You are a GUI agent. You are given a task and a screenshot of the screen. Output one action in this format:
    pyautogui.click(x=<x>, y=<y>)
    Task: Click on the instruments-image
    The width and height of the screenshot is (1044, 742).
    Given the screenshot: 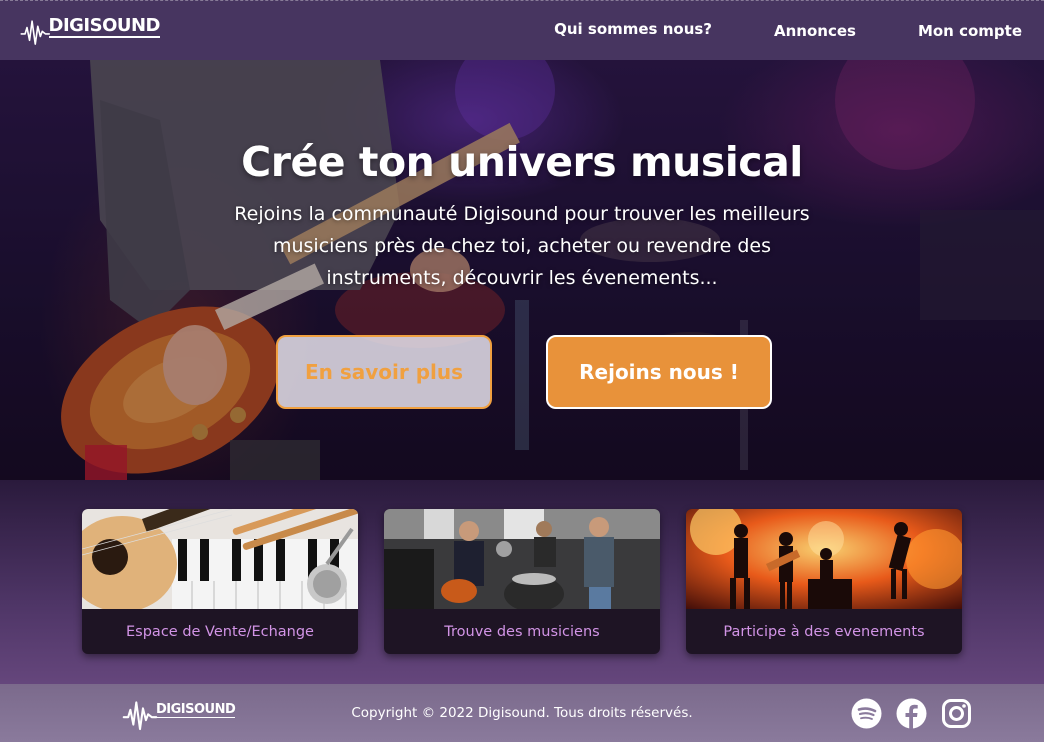 What is the action you would take?
    pyautogui.click(x=220, y=559)
    